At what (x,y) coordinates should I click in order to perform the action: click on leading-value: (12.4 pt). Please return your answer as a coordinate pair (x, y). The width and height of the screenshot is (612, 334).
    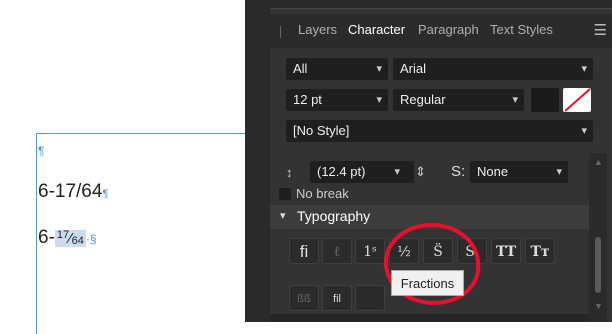
    Looking at the image, I should click on (341, 171).